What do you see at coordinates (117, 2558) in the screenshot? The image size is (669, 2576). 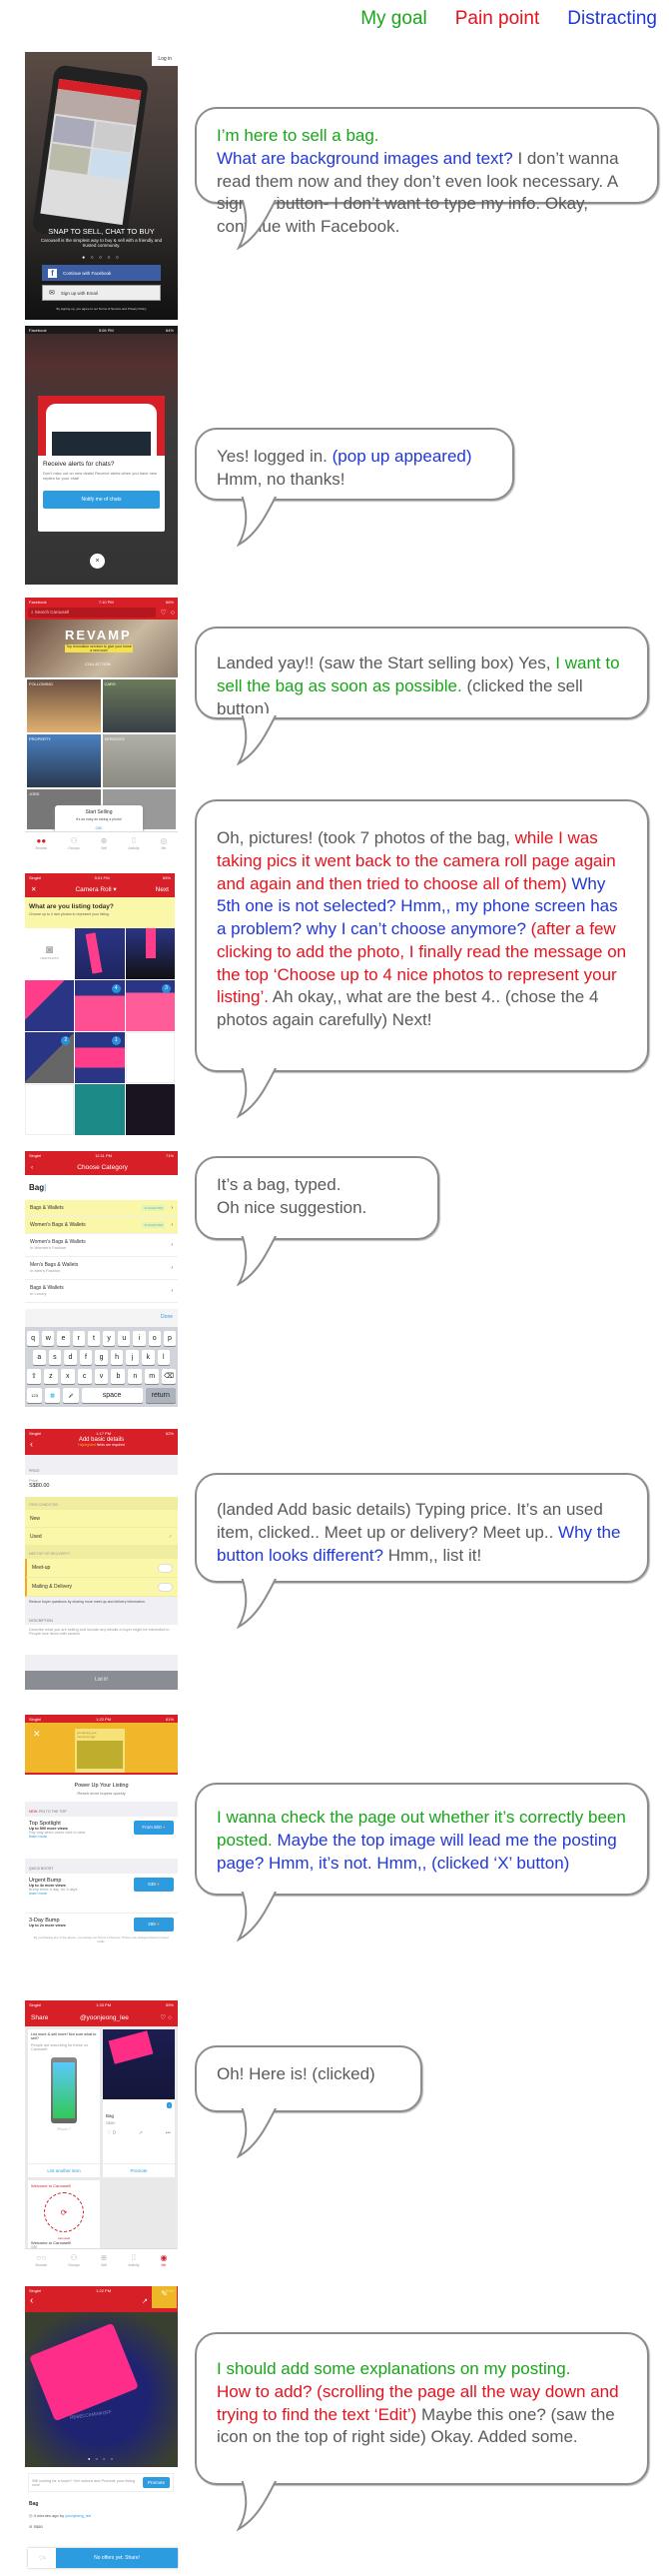 I see `no-offers-share-button: No offers yet. Share!` at bounding box center [117, 2558].